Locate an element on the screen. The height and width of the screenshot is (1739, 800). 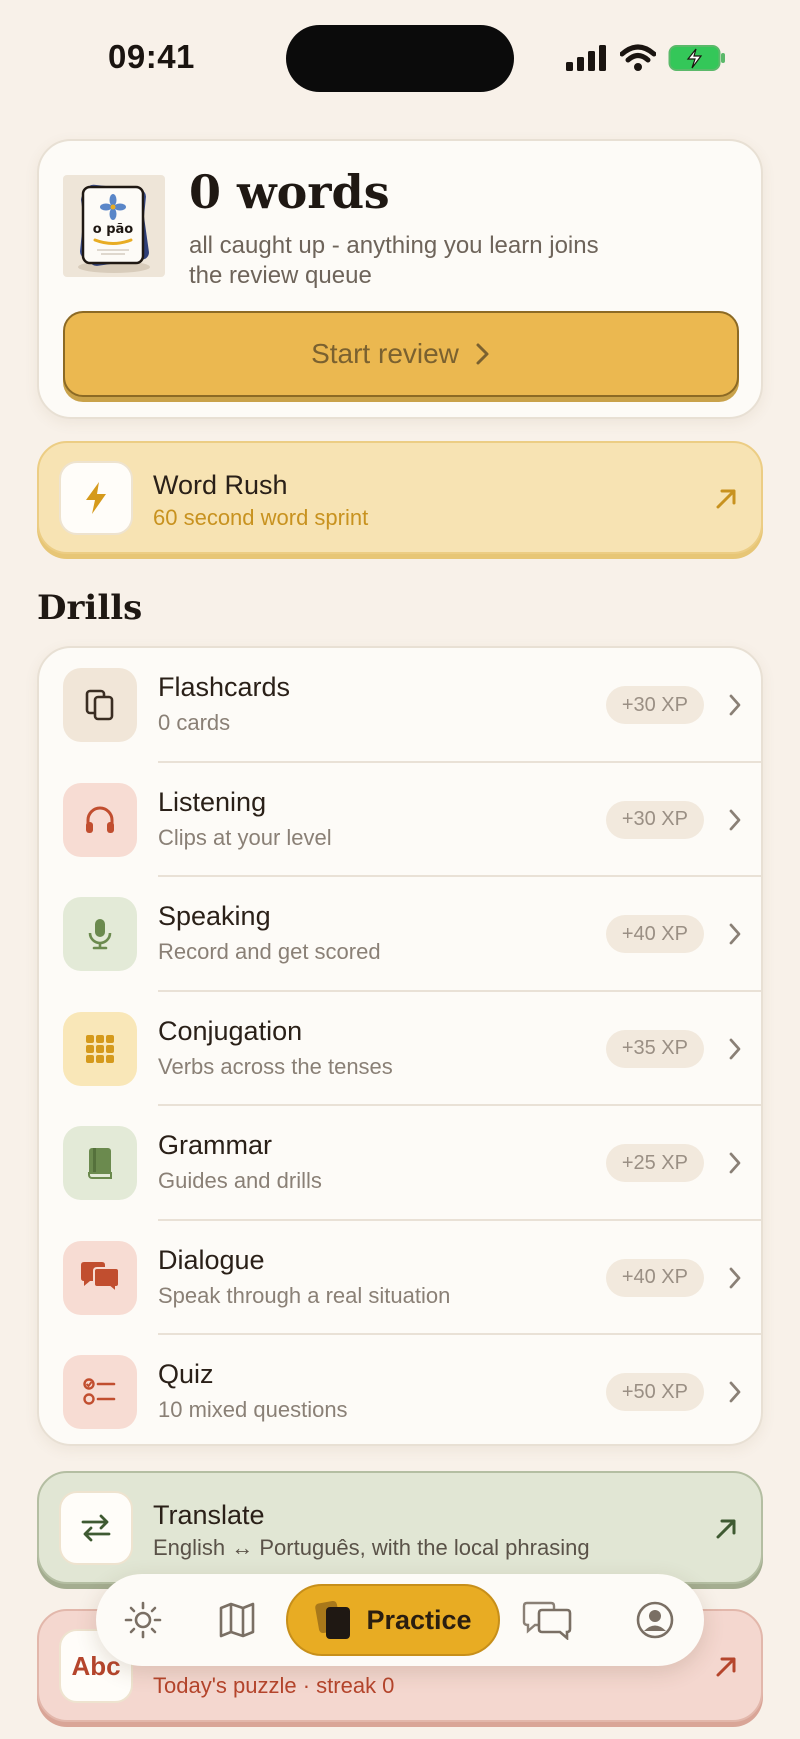
nav-chat-button is located at coordinates (548, 1620).